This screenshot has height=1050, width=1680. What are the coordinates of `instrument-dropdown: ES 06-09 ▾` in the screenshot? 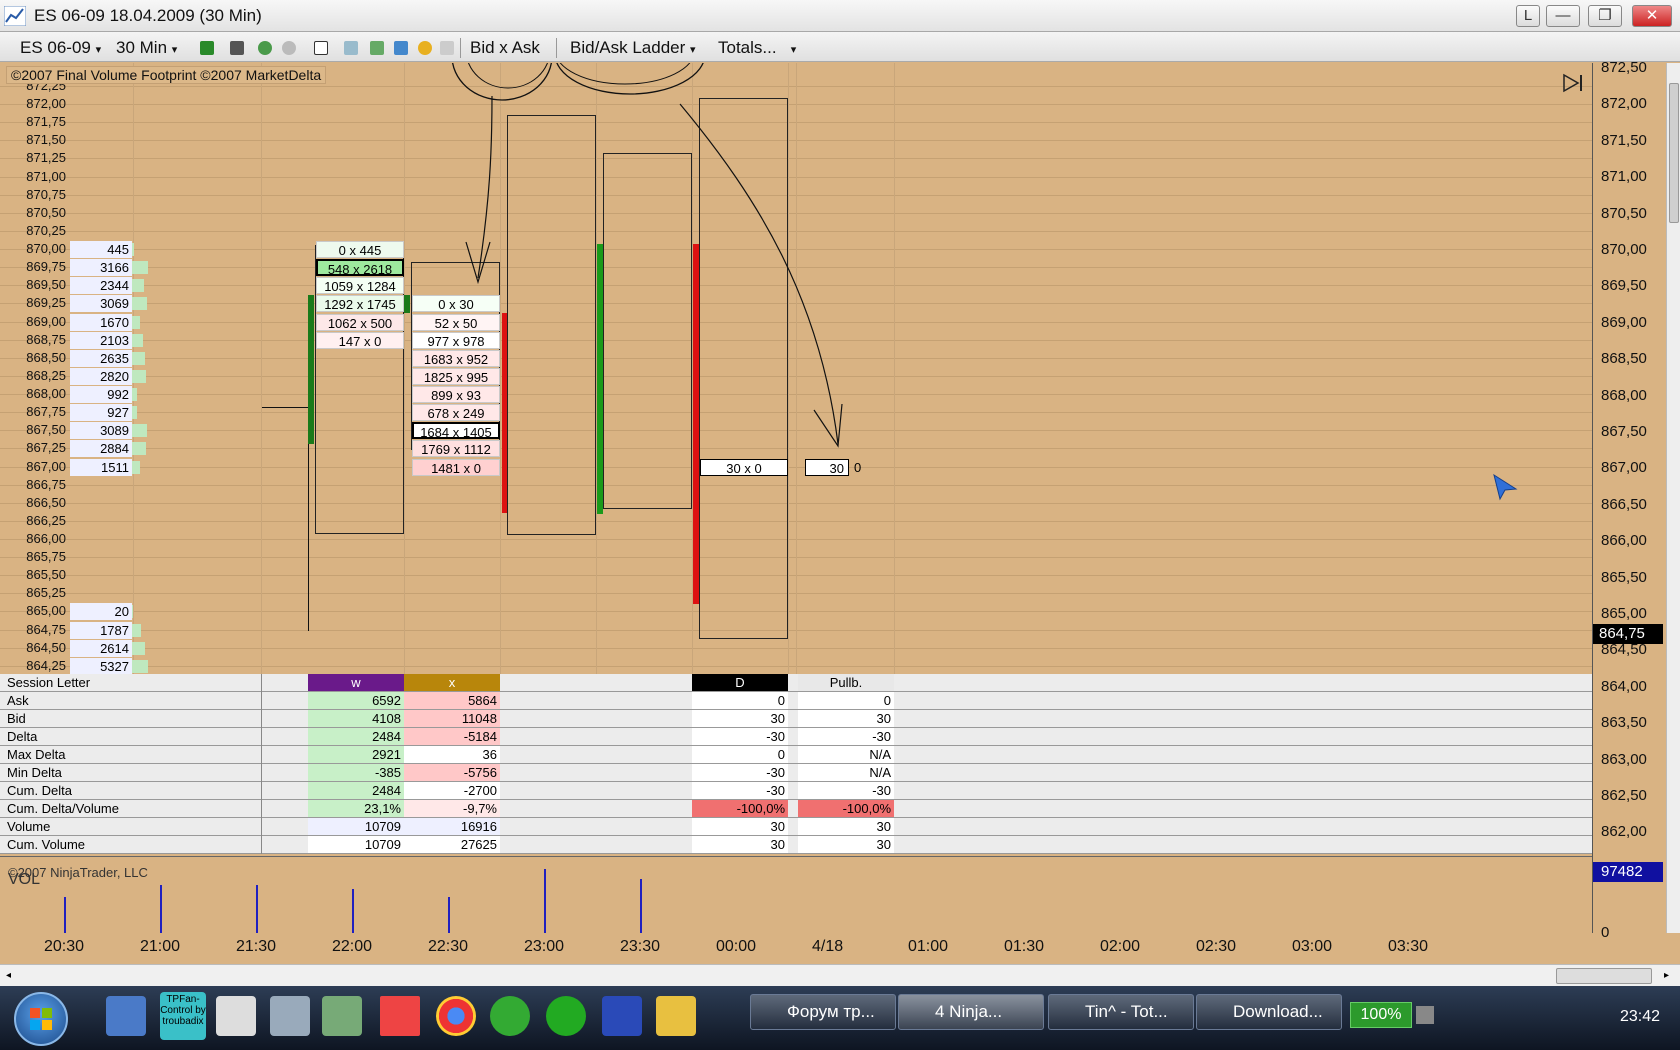 It's located at (60, 48).